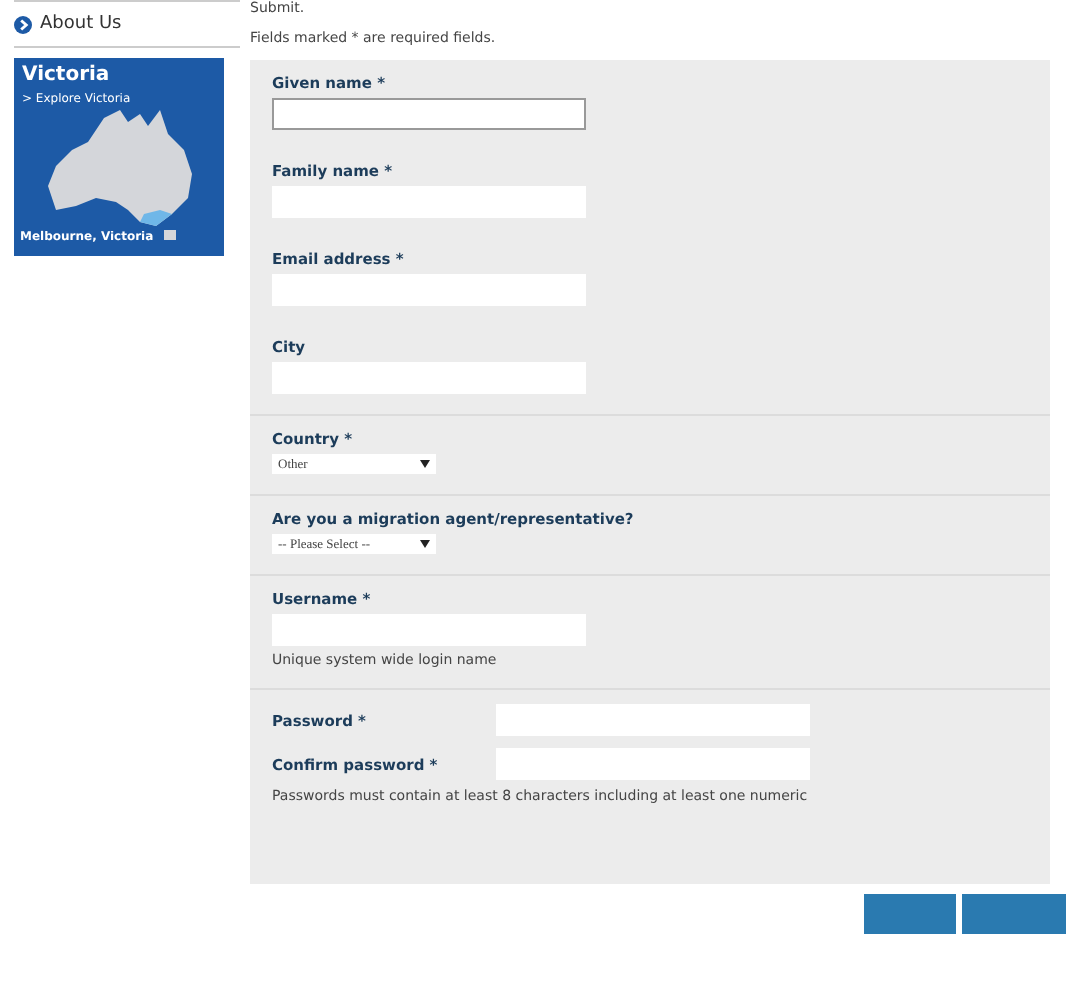  I want to click on arrow-icon, so click(23, 24).